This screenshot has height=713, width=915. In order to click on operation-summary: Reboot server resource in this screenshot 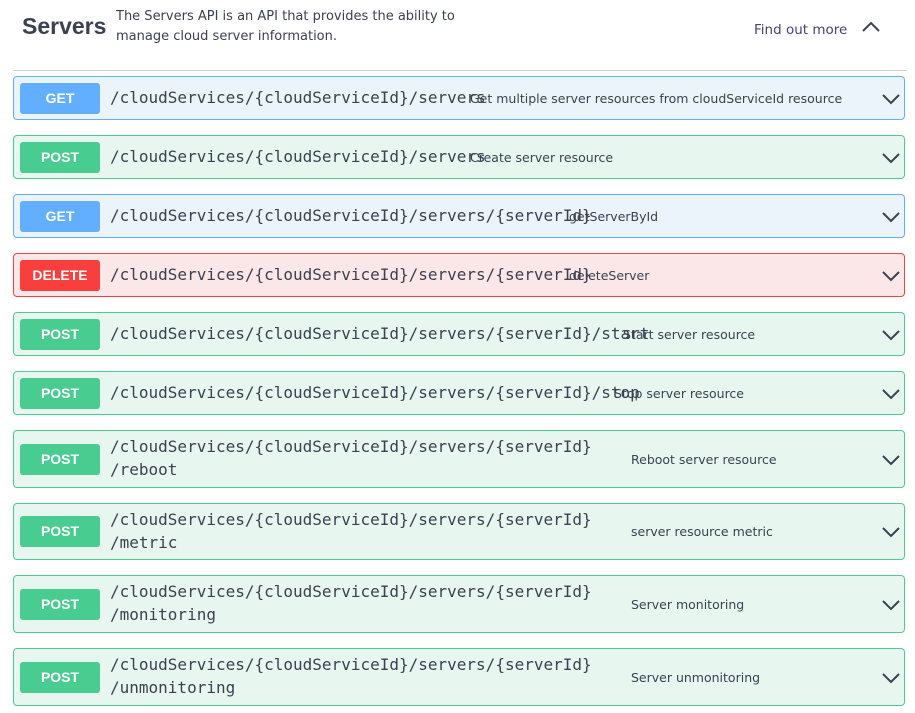, I will do `click(704, 459)`.